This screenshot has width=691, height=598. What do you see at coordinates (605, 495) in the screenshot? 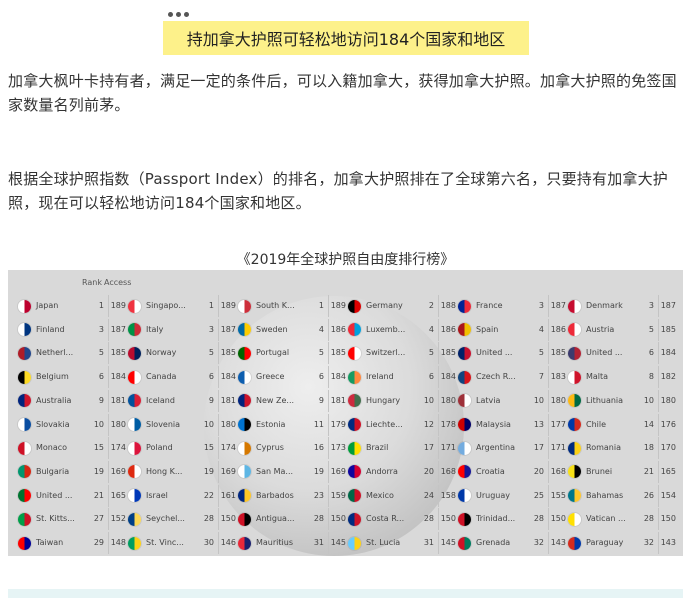
I see `country-name: Bahamas` at bounding box center [605, 495].